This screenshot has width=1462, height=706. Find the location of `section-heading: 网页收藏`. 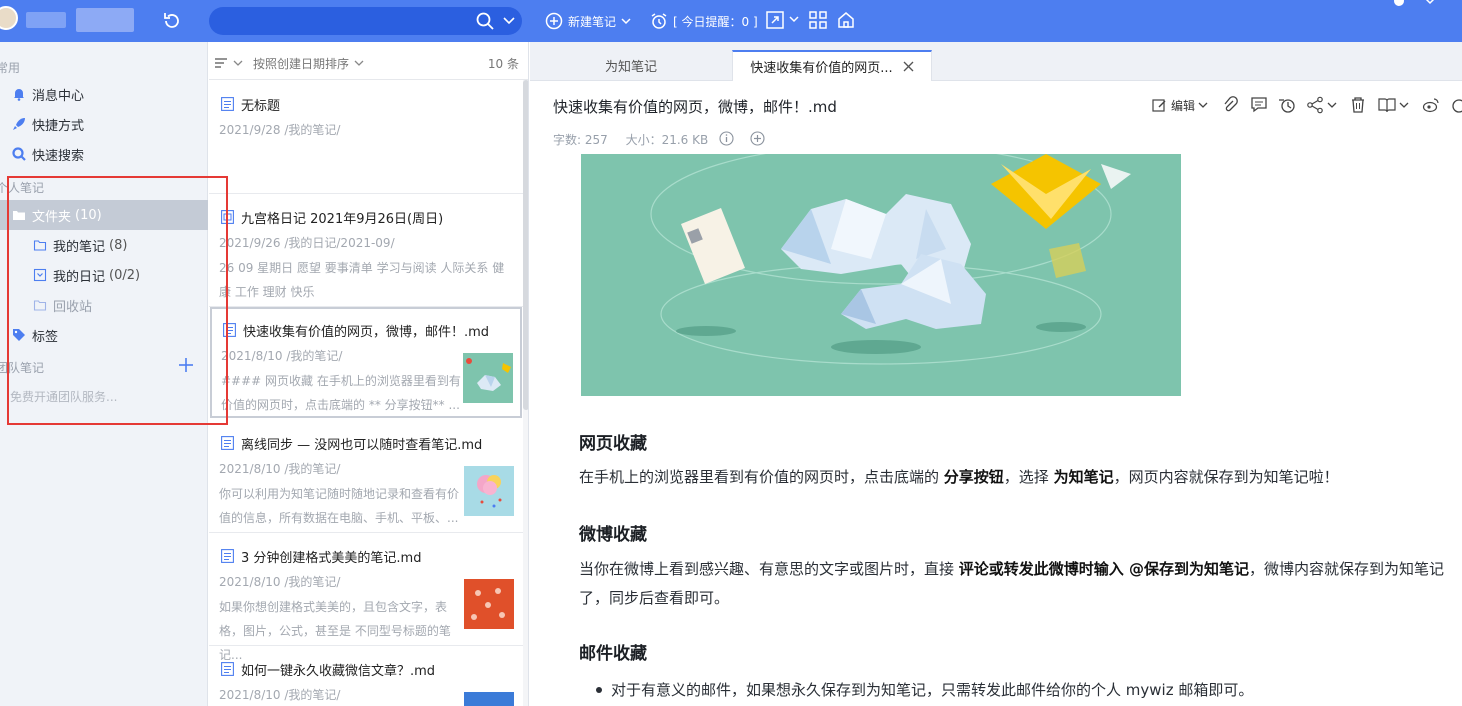

section-heading: 网页收藏 is located at coordinates (613, 444).